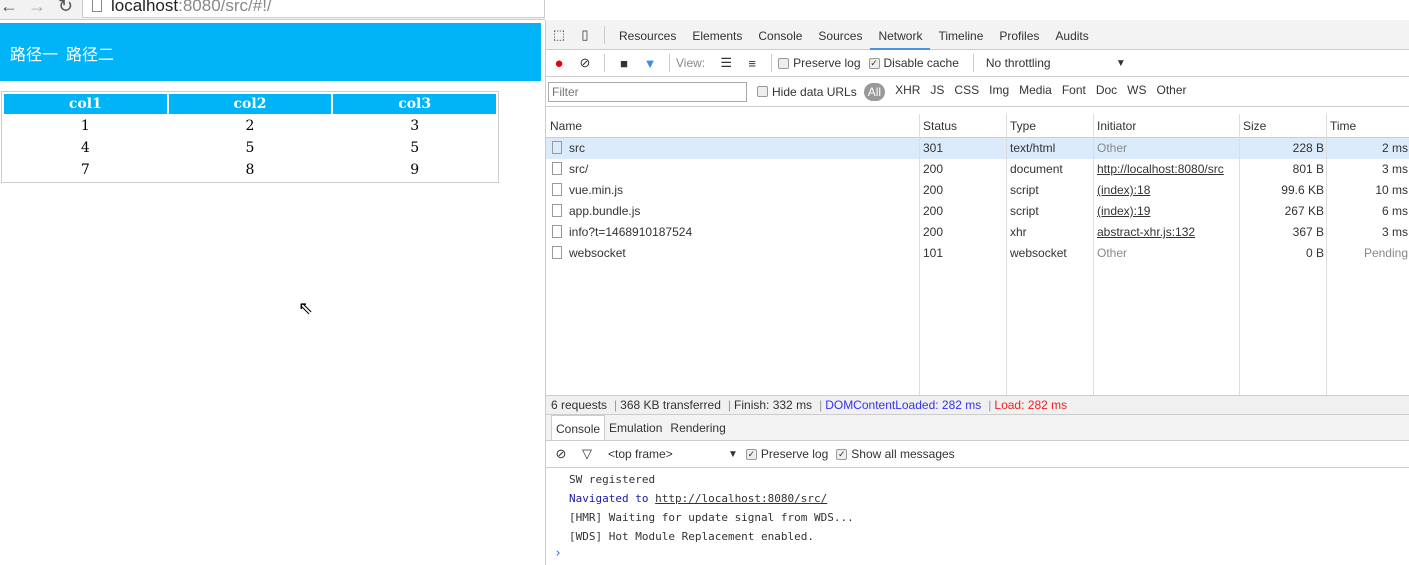  I want to click on request-initiator: abstract-xhr.js:132, so click(1167, 232).